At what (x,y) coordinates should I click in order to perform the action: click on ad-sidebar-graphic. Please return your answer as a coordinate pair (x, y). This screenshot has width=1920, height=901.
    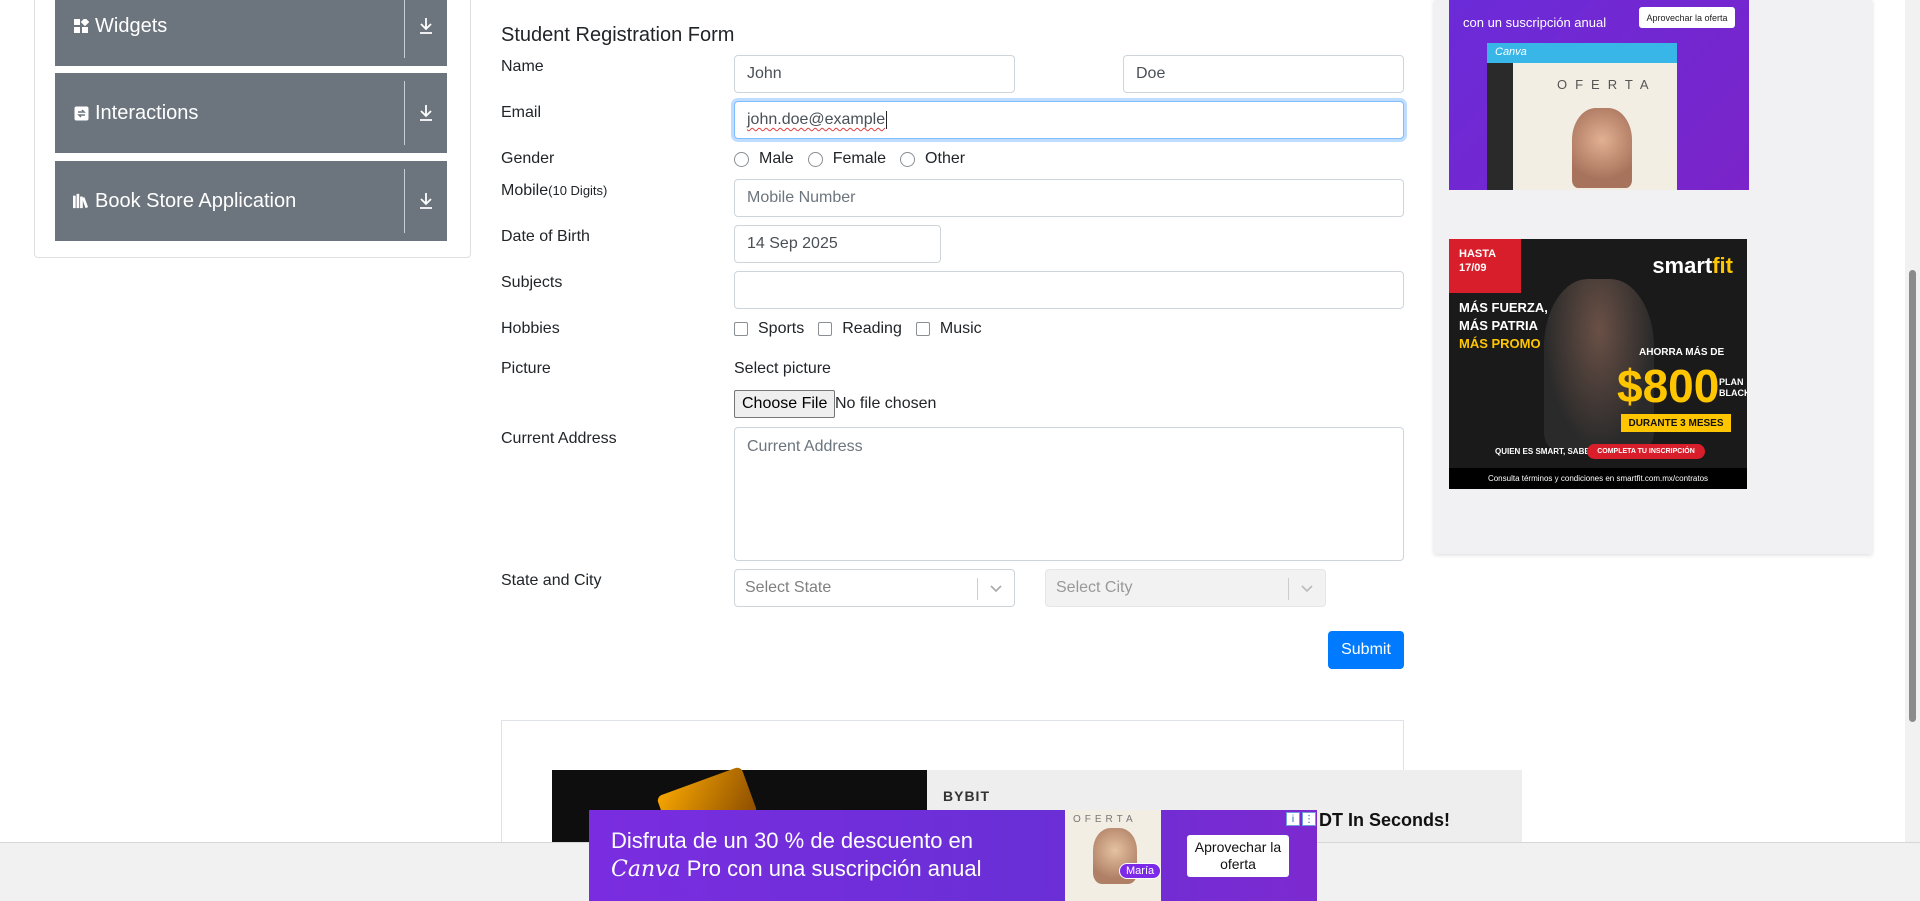
    Looking at the image, I should click on (1500, 126).